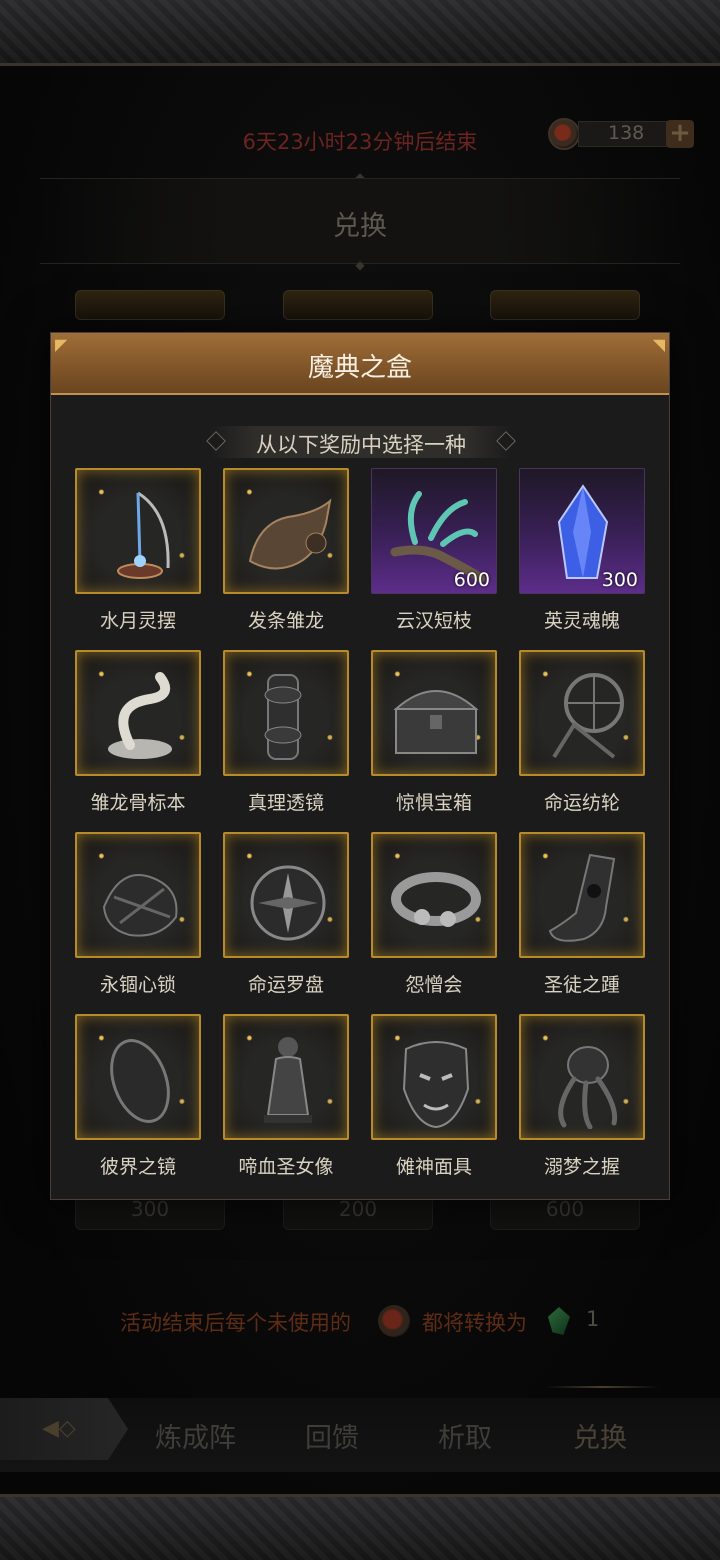  What do you see at coordinates (602, 1387) in the screenshot?
I see `active-tab-indicator` at bounding box center [602, 1387].